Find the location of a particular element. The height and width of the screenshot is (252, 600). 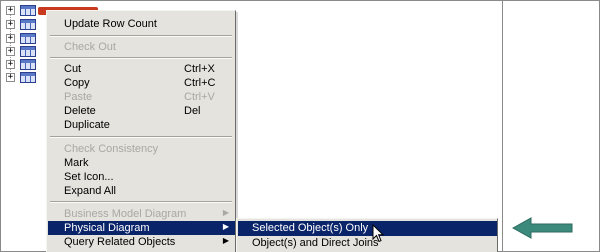

pane-divider is located at coordinates (502, 126).